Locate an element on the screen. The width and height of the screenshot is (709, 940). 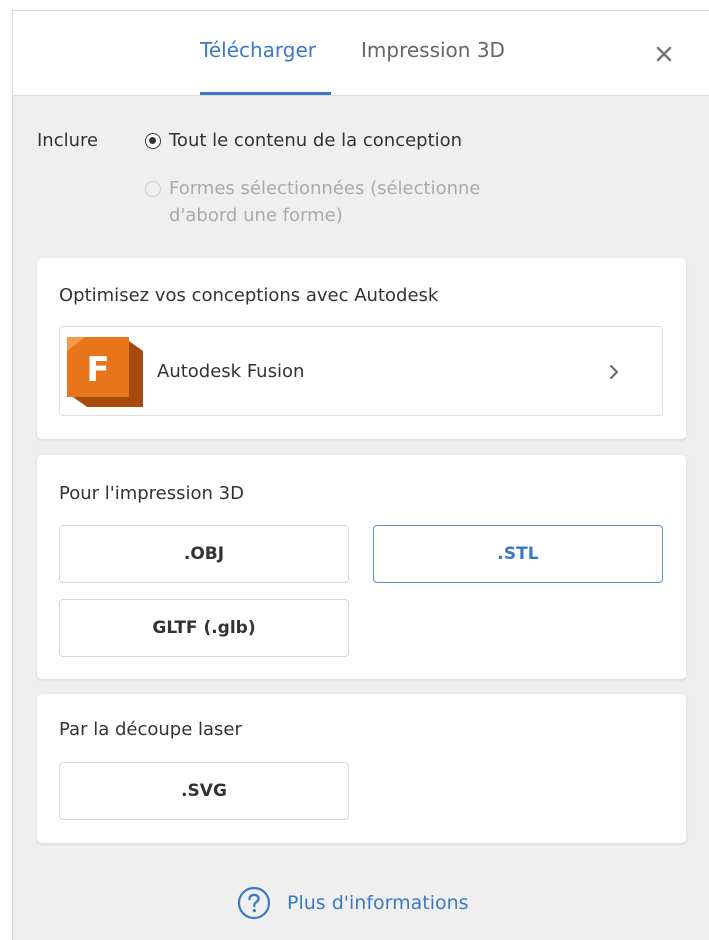
radio-all-content: Tout le contenu de la conception is located at coordinates (303, 141).